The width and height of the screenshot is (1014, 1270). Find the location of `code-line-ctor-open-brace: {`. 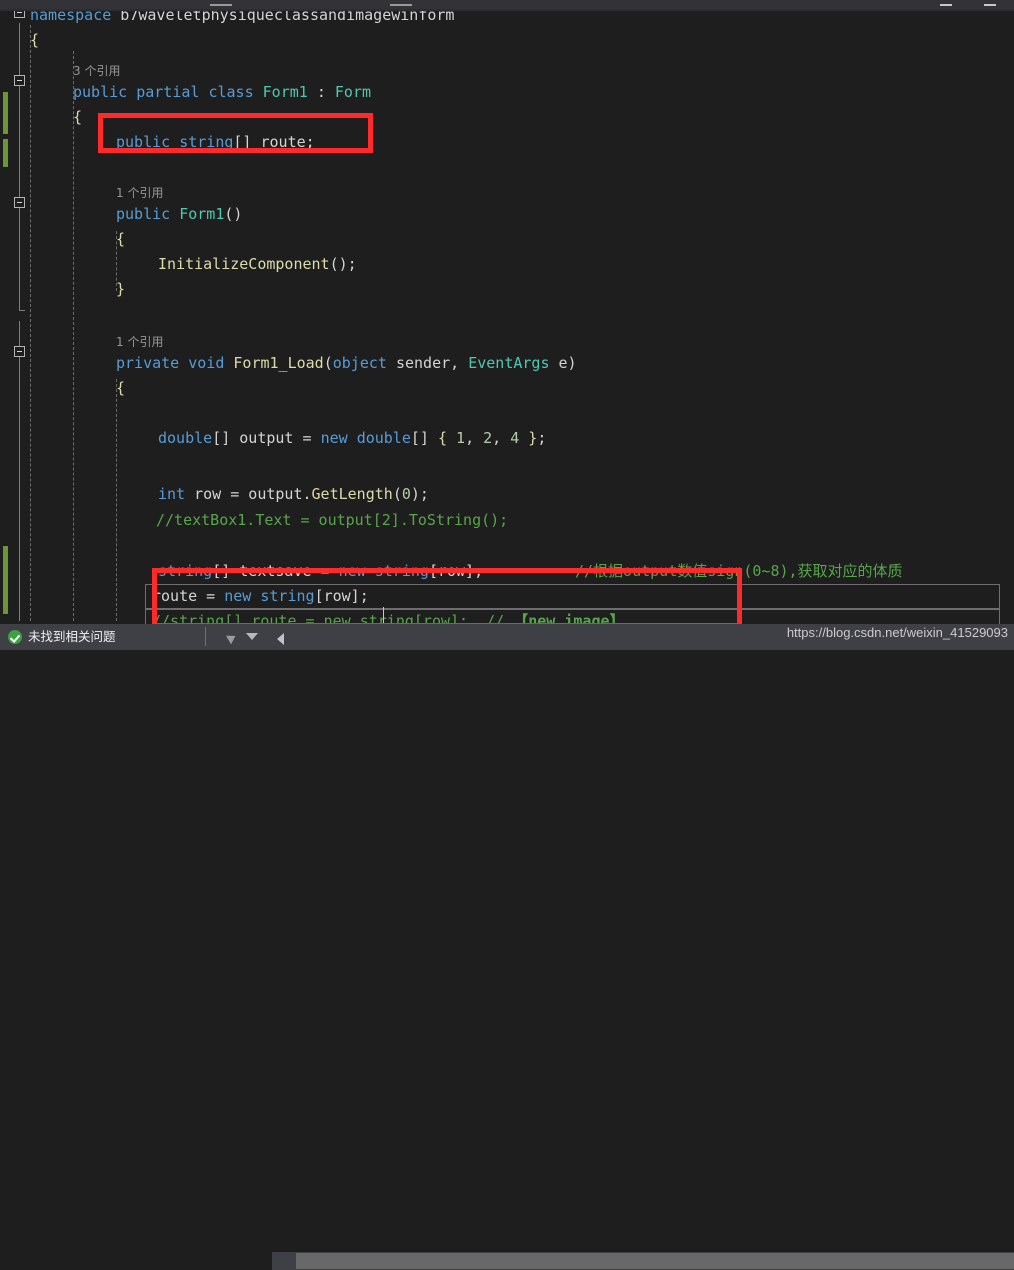

code-line-ctor-open-brace: { is located at coordinates (120, 239).